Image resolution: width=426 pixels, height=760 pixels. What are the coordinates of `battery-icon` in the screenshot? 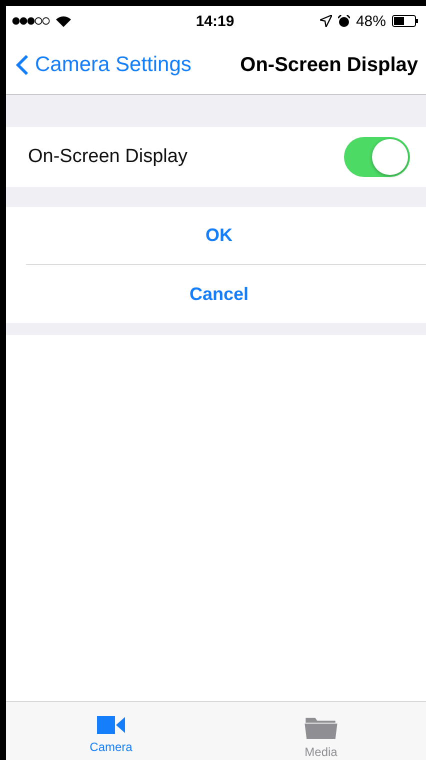 It's located at (405, 21).